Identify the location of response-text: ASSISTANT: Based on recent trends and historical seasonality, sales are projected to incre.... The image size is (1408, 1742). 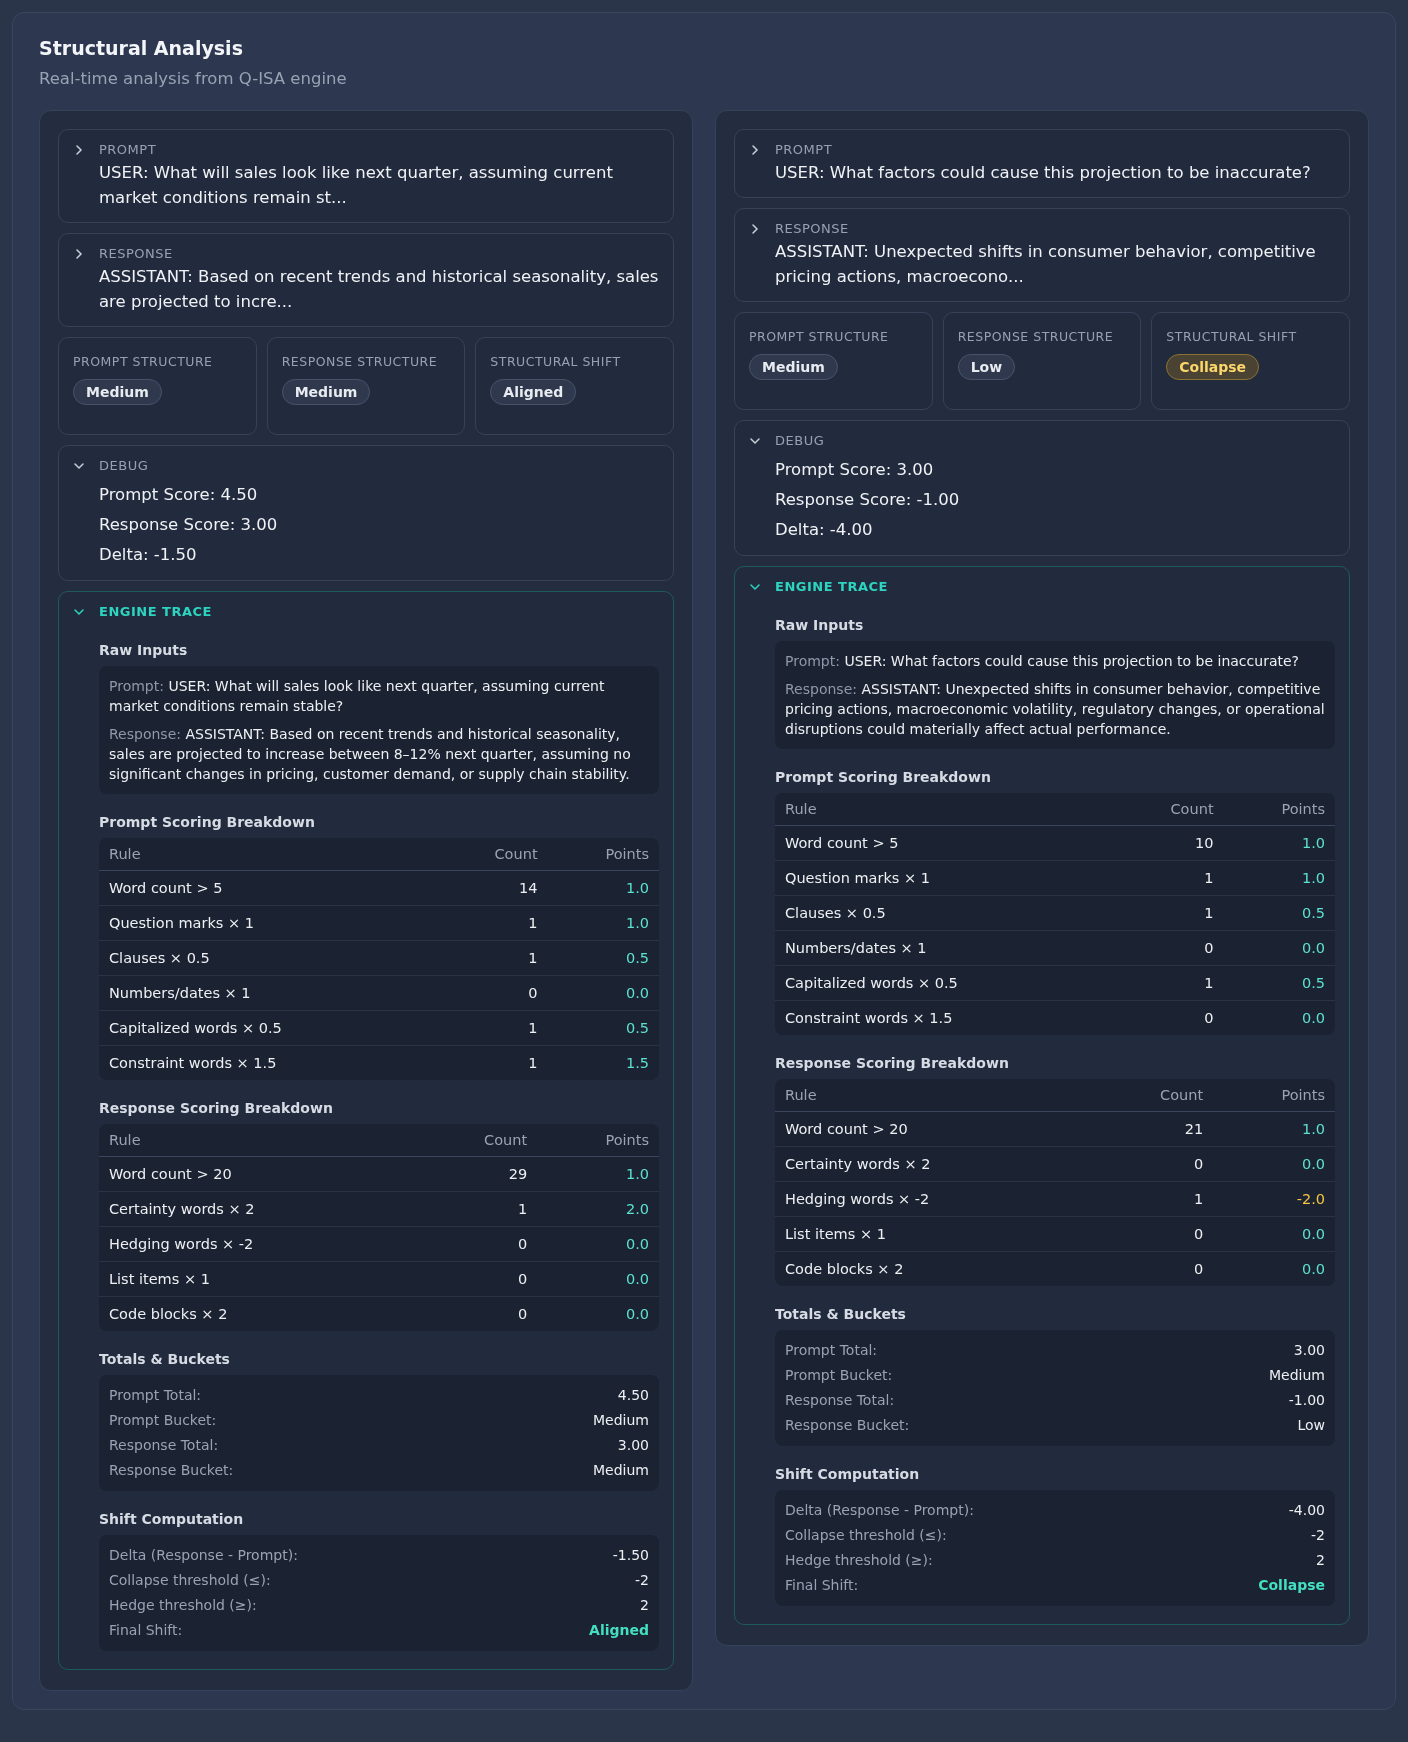
(379, 289).